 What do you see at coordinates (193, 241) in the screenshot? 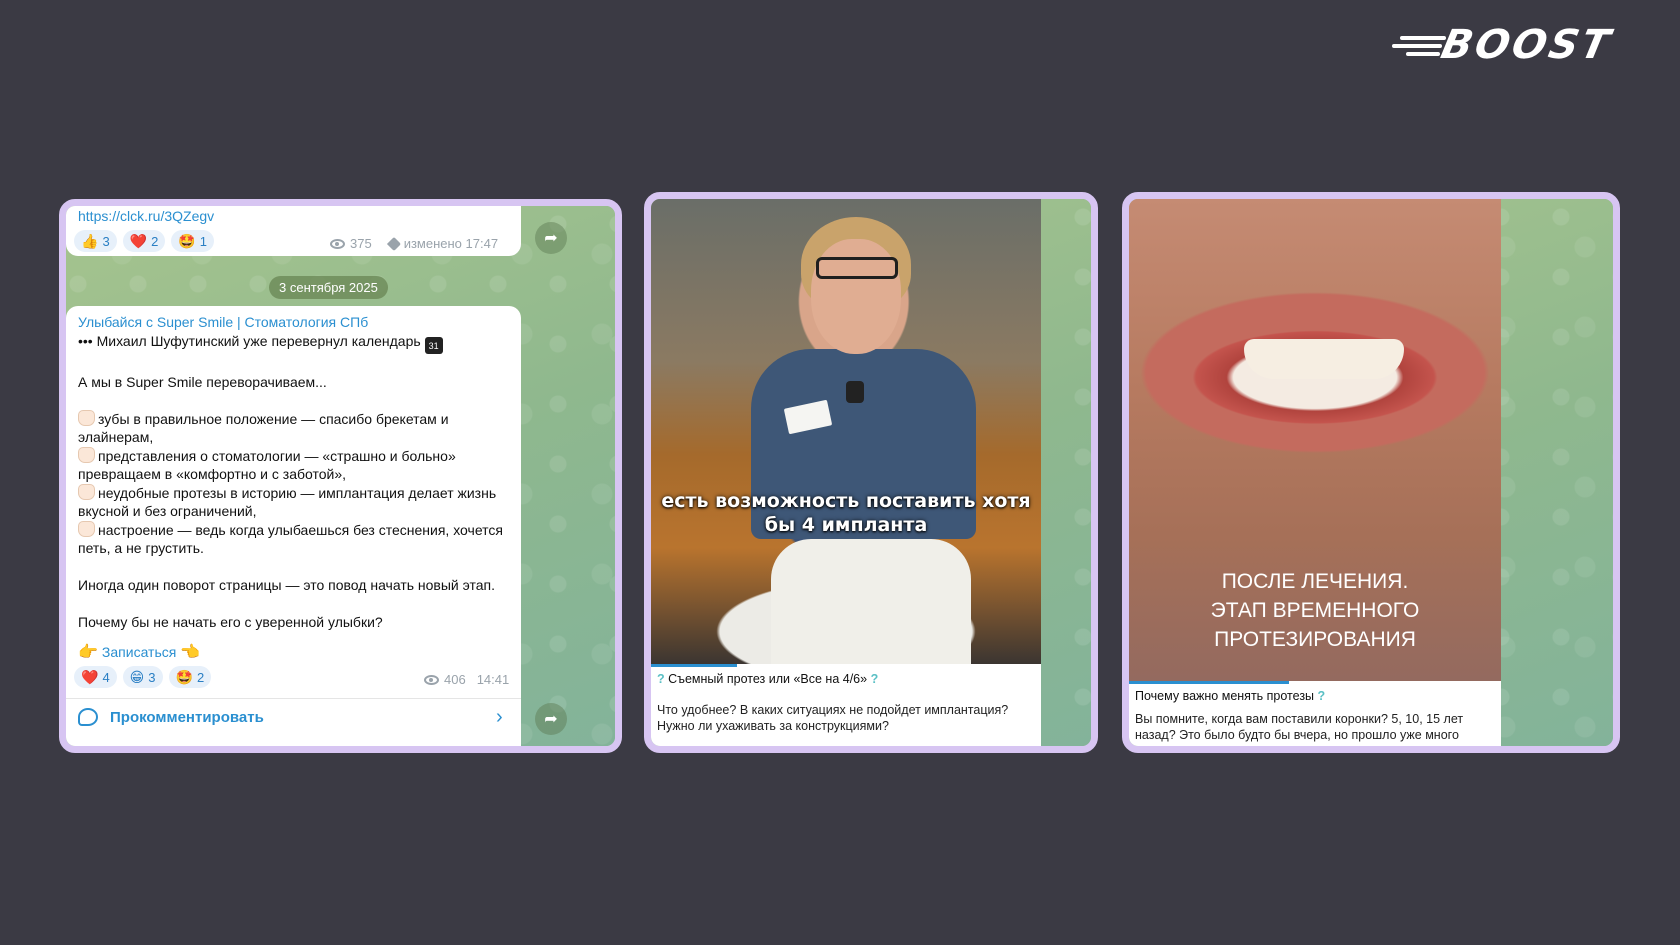
I see `reaction-star-eyes: 🤩 1` at bounding box center [193, 241].